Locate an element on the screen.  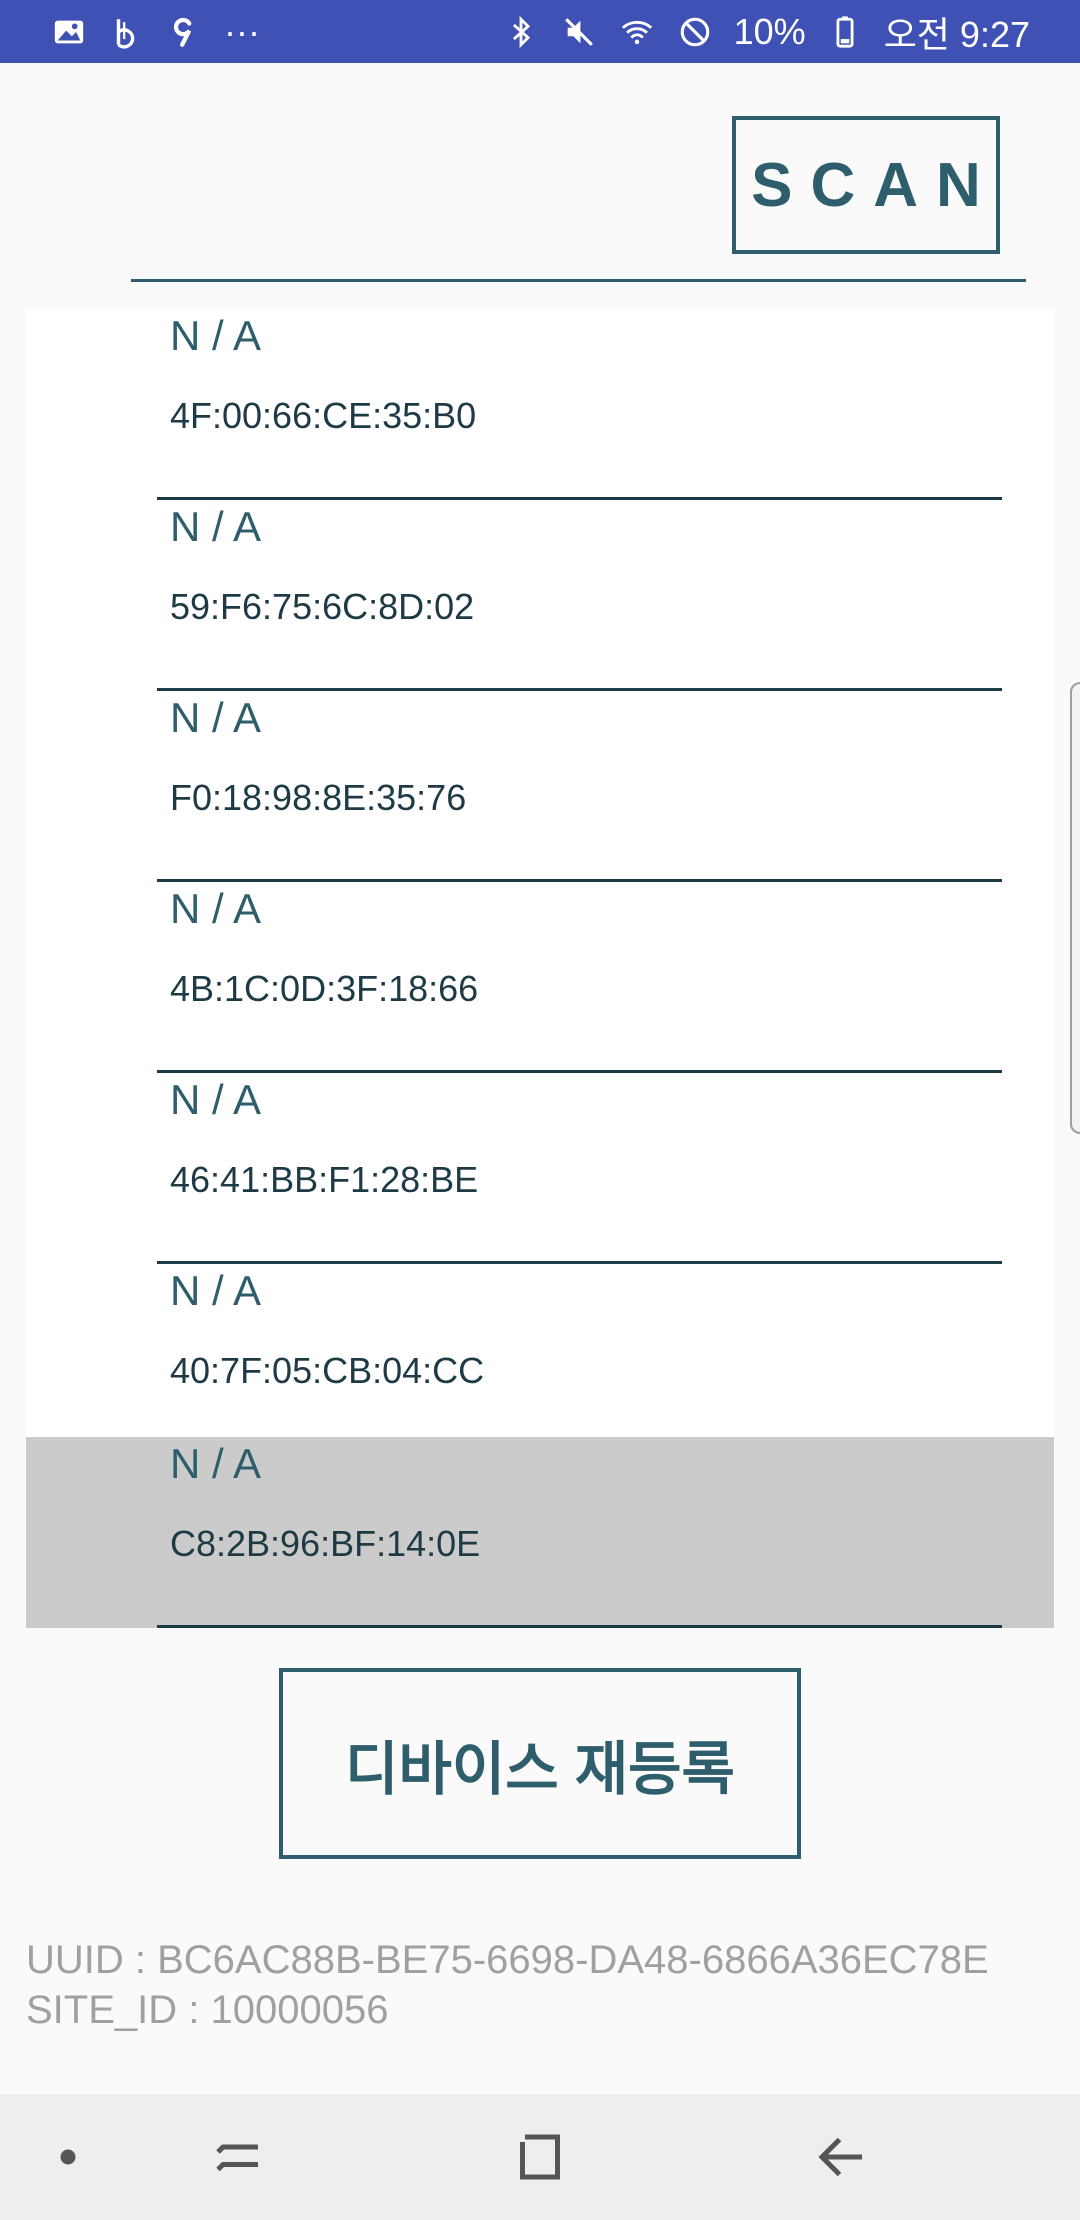
device-mac-address: 4B:1C:0D:3F:18:66 is located at coordinates (324, 988).